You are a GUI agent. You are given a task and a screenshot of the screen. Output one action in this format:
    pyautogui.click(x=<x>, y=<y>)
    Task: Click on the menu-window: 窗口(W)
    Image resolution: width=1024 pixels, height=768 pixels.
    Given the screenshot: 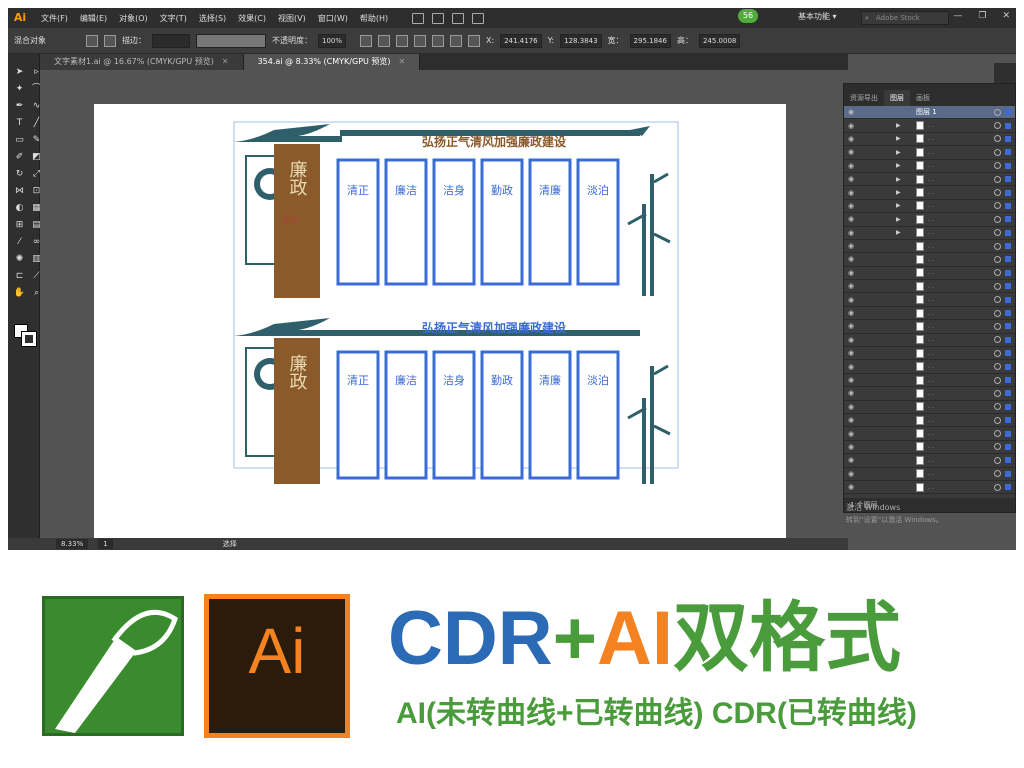 What is the action you would take?
    pyautogui.click(x=333, y=18)
    